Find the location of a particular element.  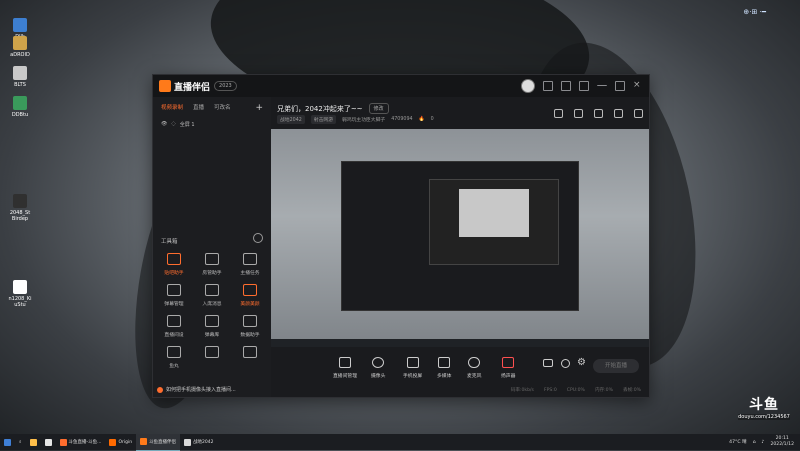

scene-tabs: 视频录制 直播 可改名 + is located at coordinates (212, 108).